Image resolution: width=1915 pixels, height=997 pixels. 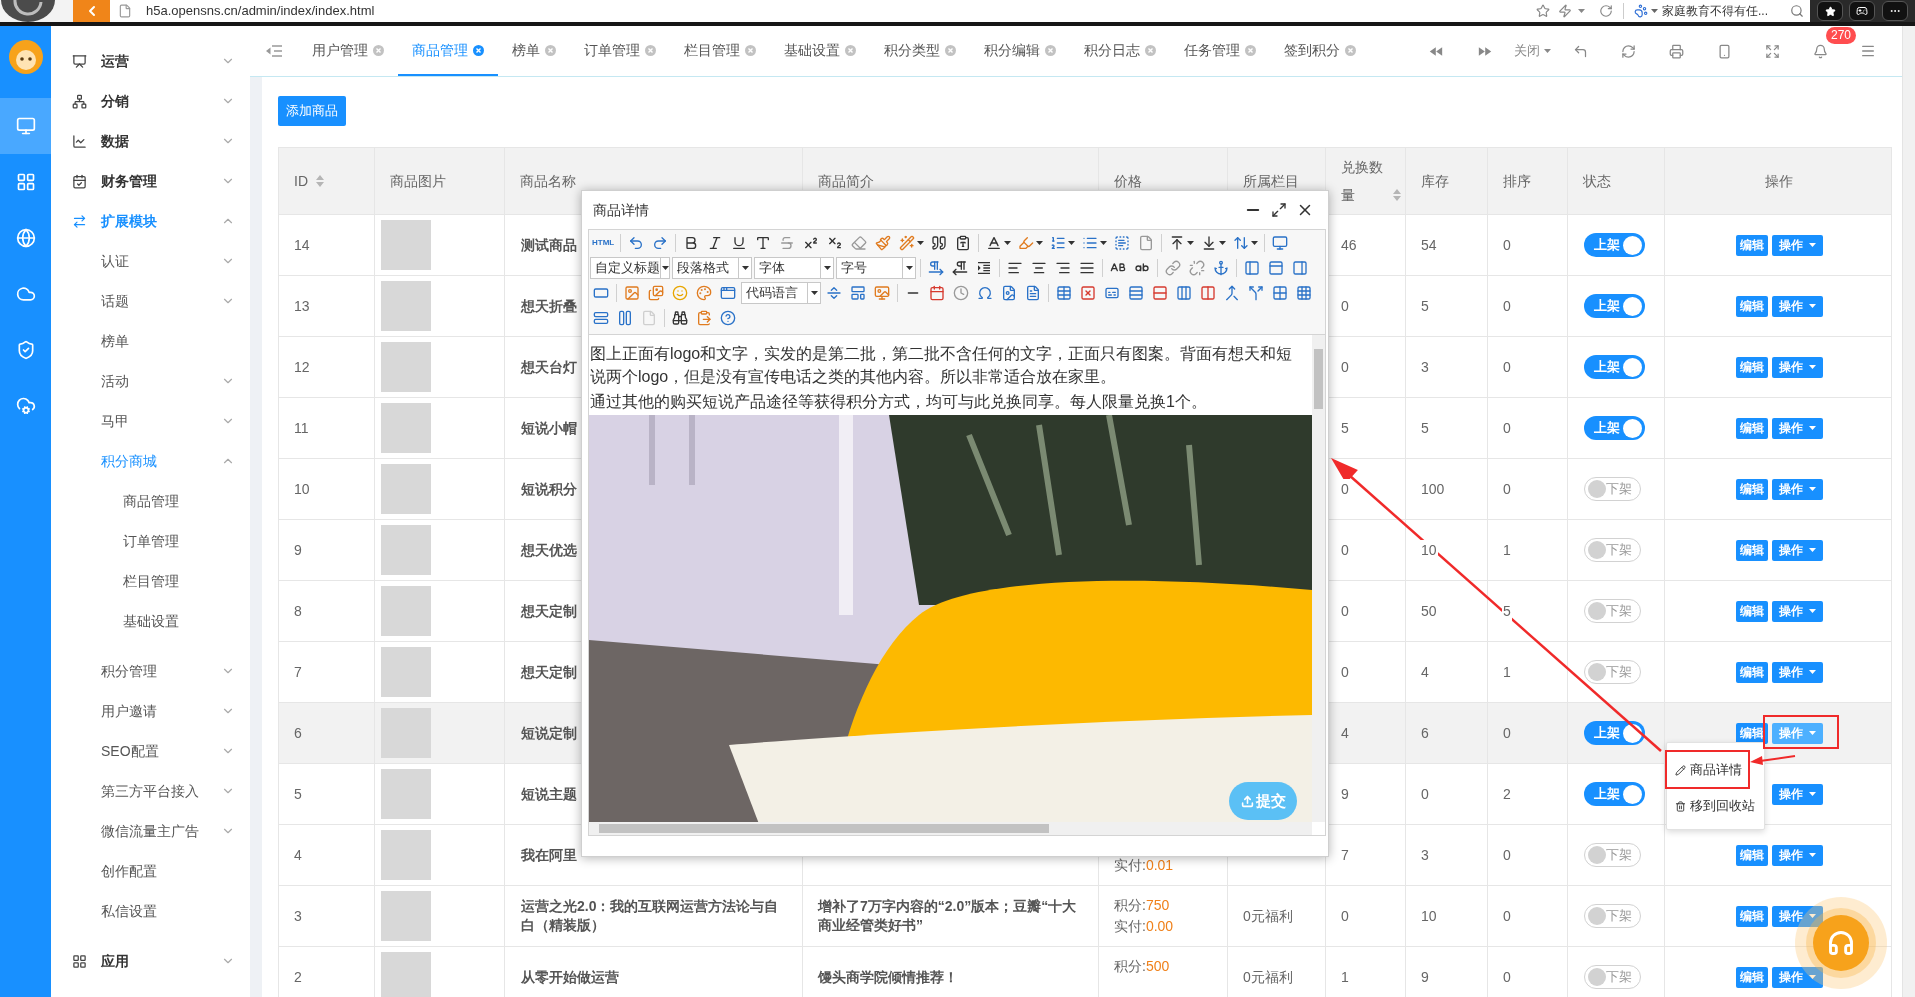 What do you see at coordinates (534, 51) in the screenshot?
I see `tab: 榜单` at bounding box center [534, 51].